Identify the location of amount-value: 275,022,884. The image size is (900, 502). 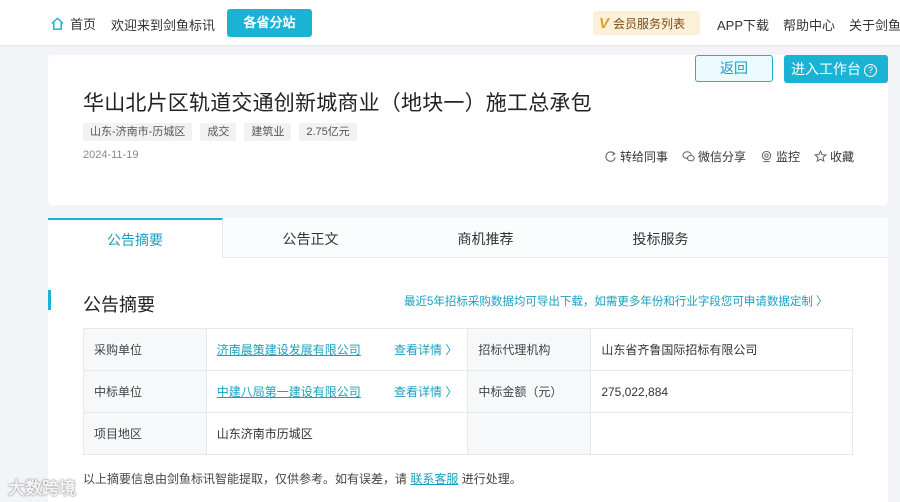
(721, 391).